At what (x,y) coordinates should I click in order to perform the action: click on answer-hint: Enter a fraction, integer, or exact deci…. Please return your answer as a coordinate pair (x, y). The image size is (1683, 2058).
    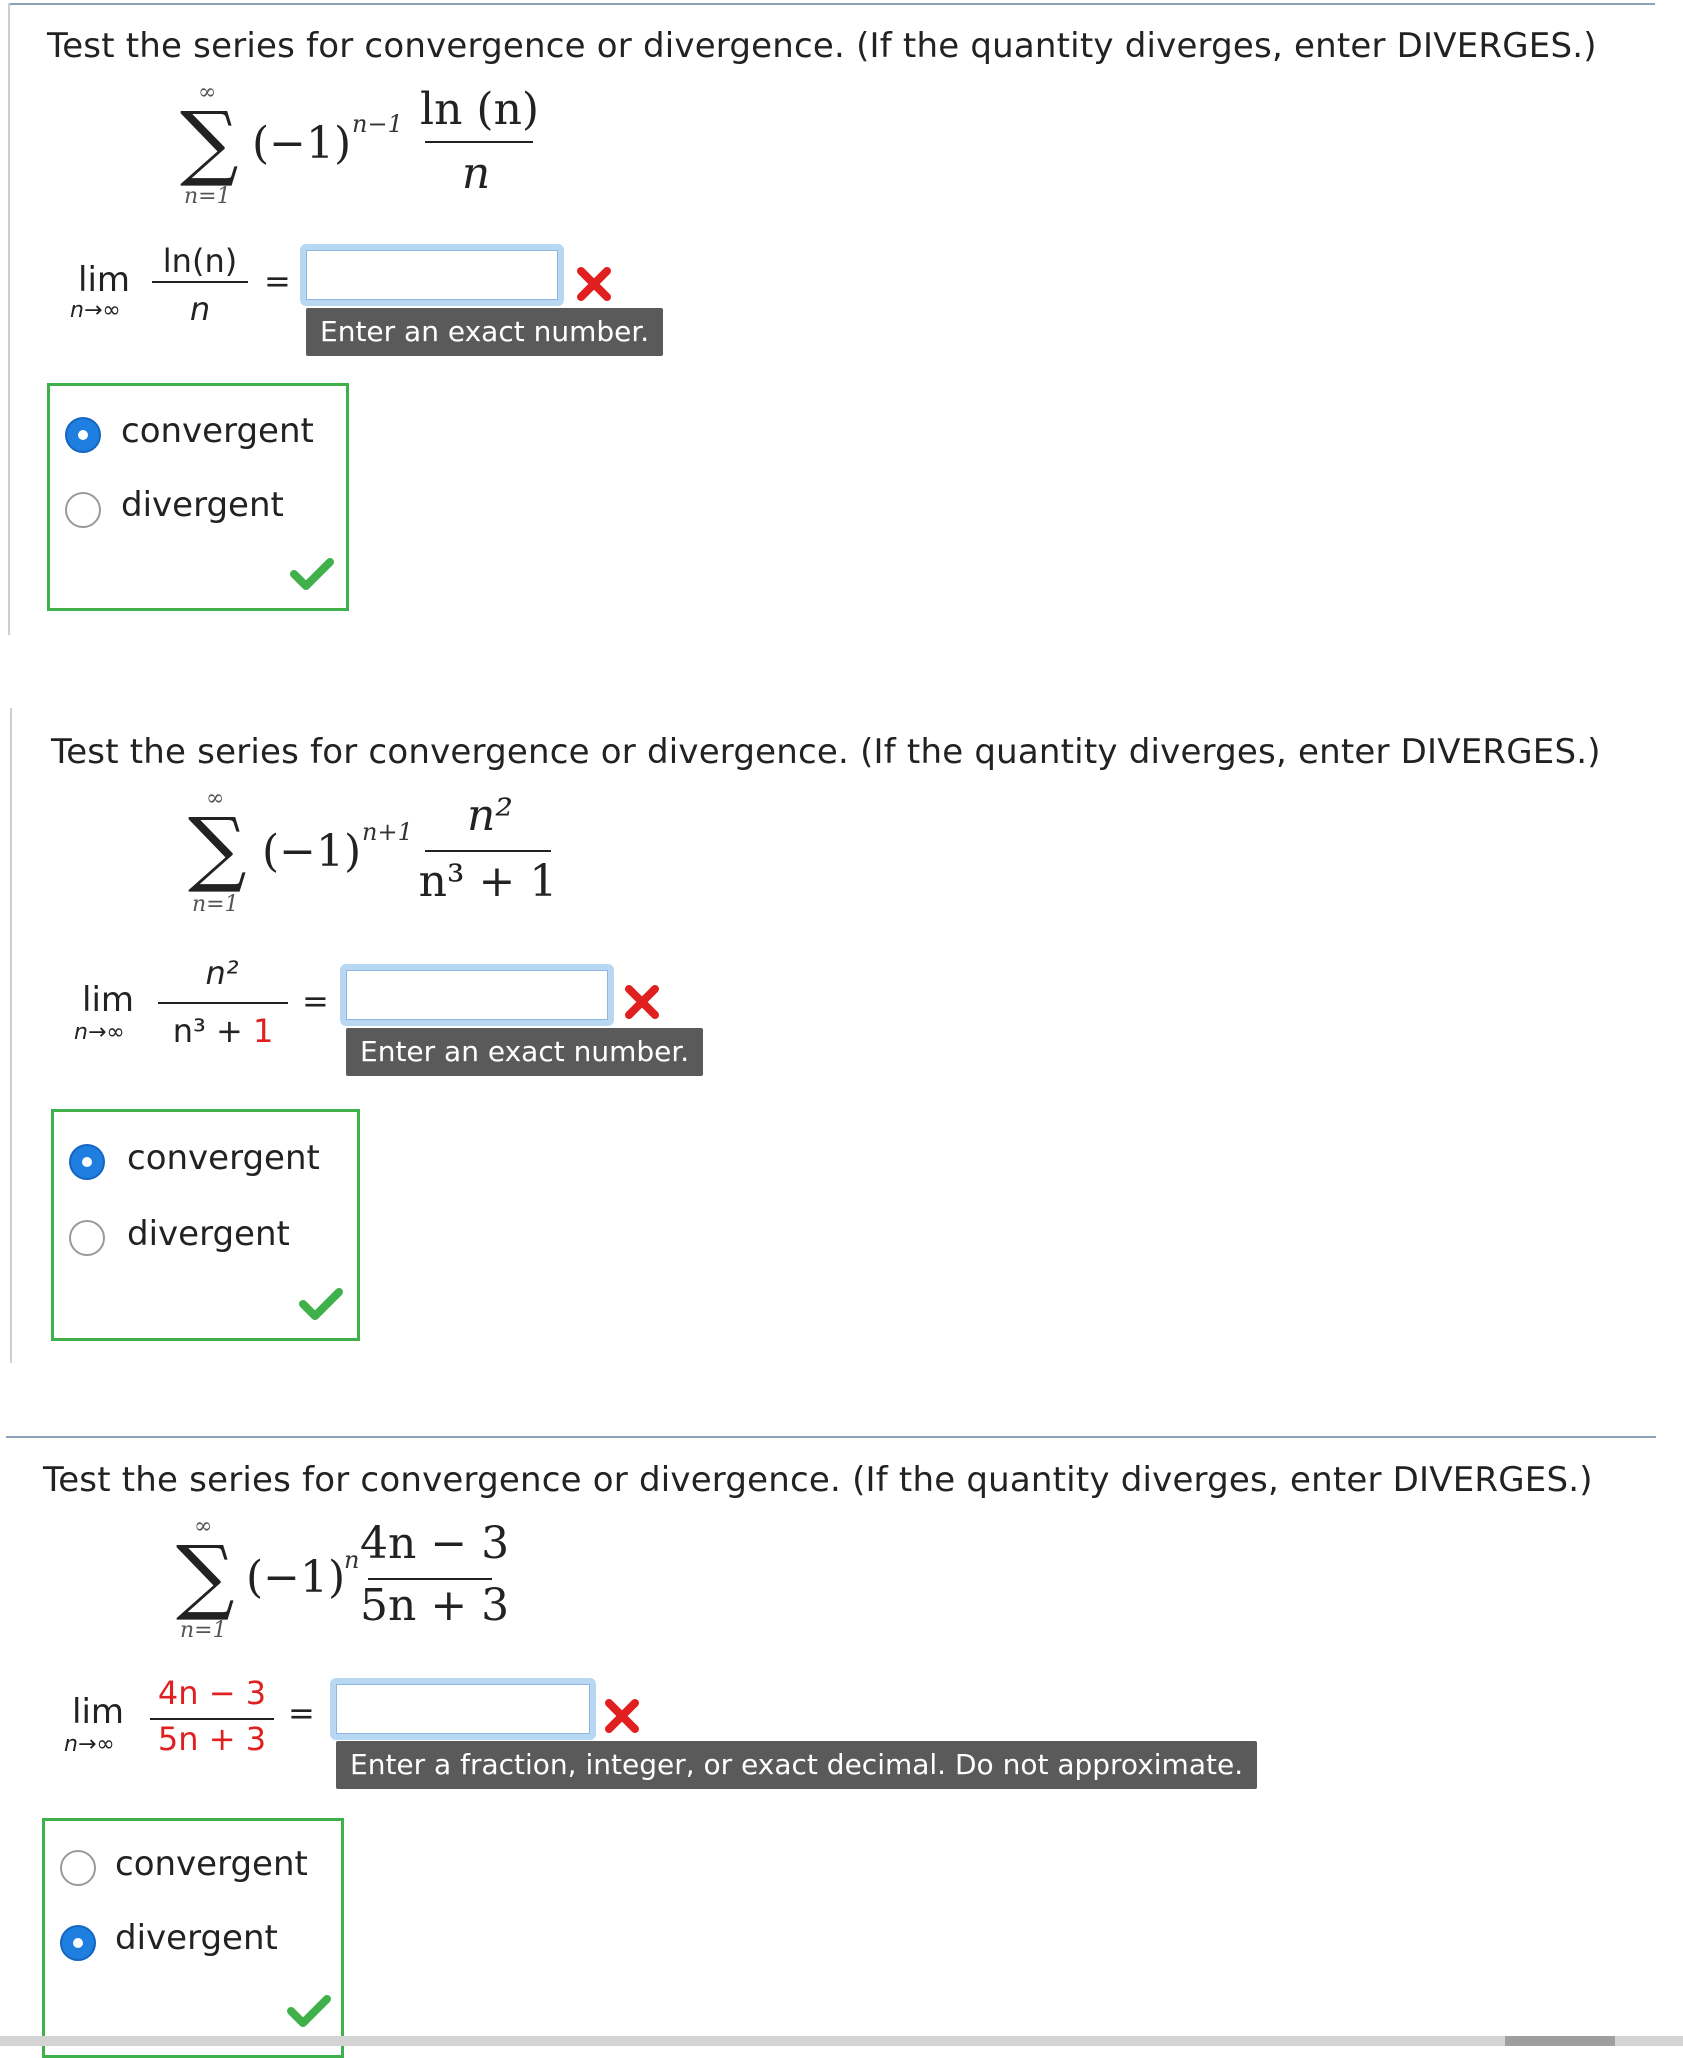
    Looking at the image, I should click on (797, 1765).